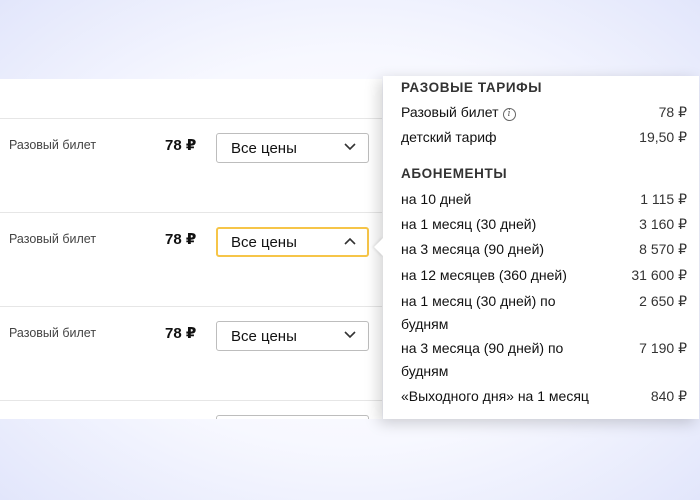 This screenshot has width=700, height=500. Describe the element at coordinates (495, 396) in the screenshot. I see `subscription-item-name: «Выходного дня» на 1 месяц` at that location.